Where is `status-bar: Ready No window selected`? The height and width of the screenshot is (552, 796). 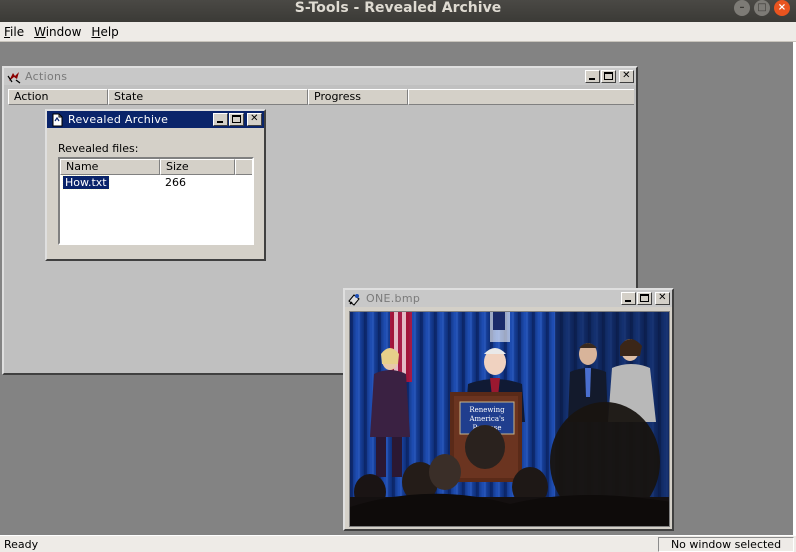 status-bar: Ready No window selected is located at coordinates (398, 543).